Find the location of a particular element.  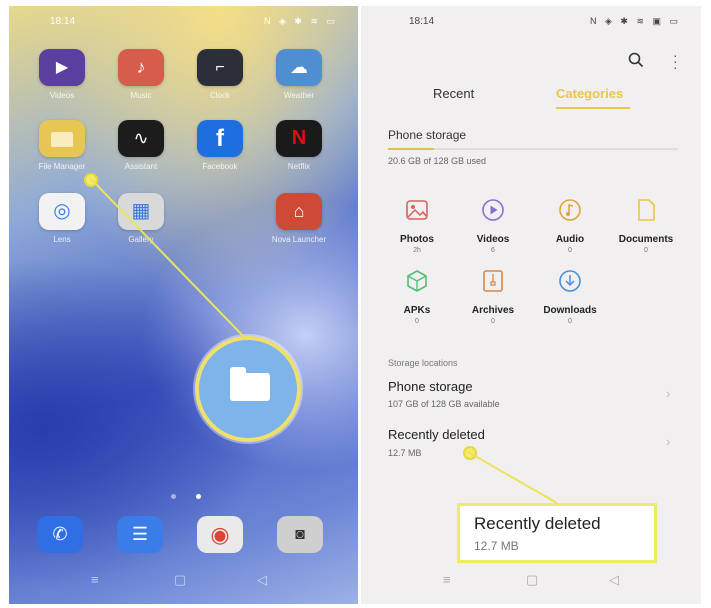

app-facebook: f Facebook is located at coordinates (220, 145).